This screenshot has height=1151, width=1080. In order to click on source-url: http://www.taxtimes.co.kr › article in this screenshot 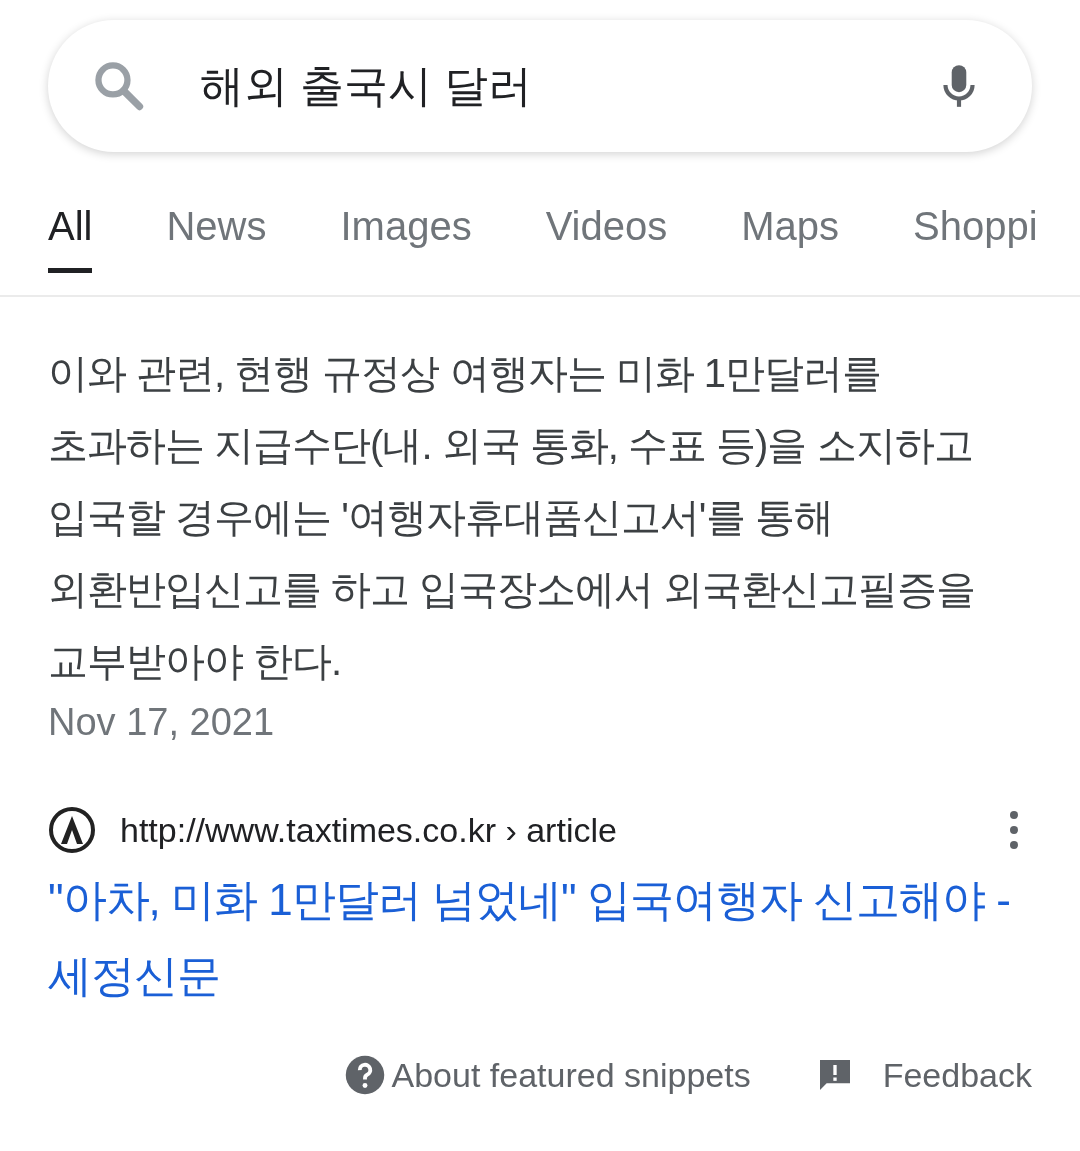, I will do `click(564, 830)`.